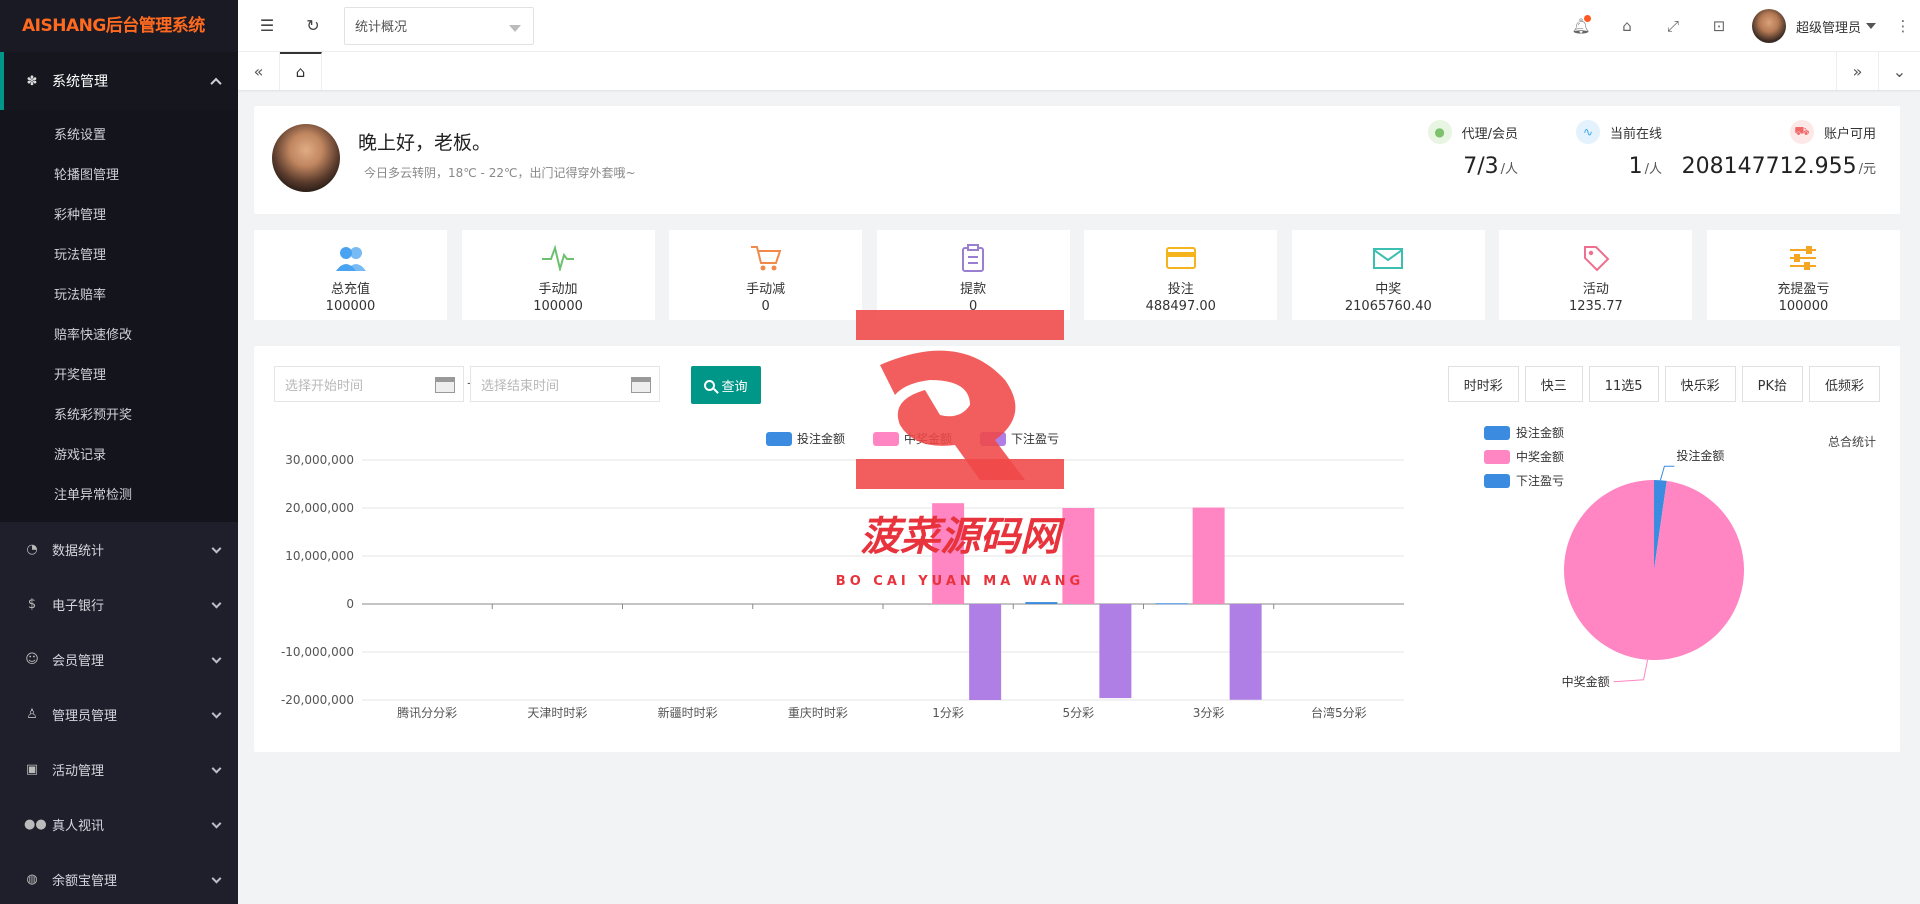  What do you see at coordinates (78, 771) in the screenshot?
I see `sidebar-group-label: 活动管理` at bounding box center [78, 771].